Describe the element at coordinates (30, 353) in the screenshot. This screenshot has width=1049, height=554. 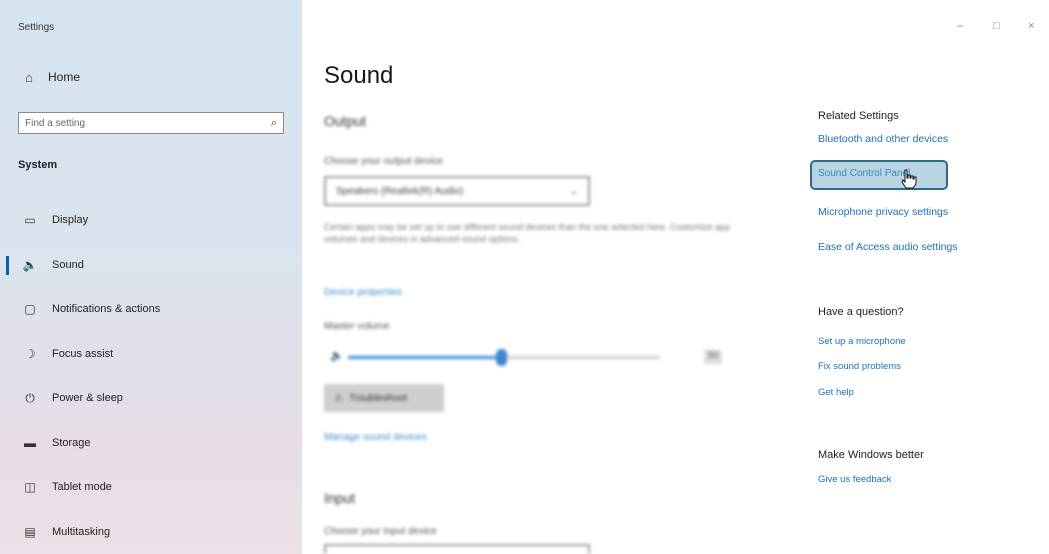
I see `focus-assist-icon: ☽` at that location.